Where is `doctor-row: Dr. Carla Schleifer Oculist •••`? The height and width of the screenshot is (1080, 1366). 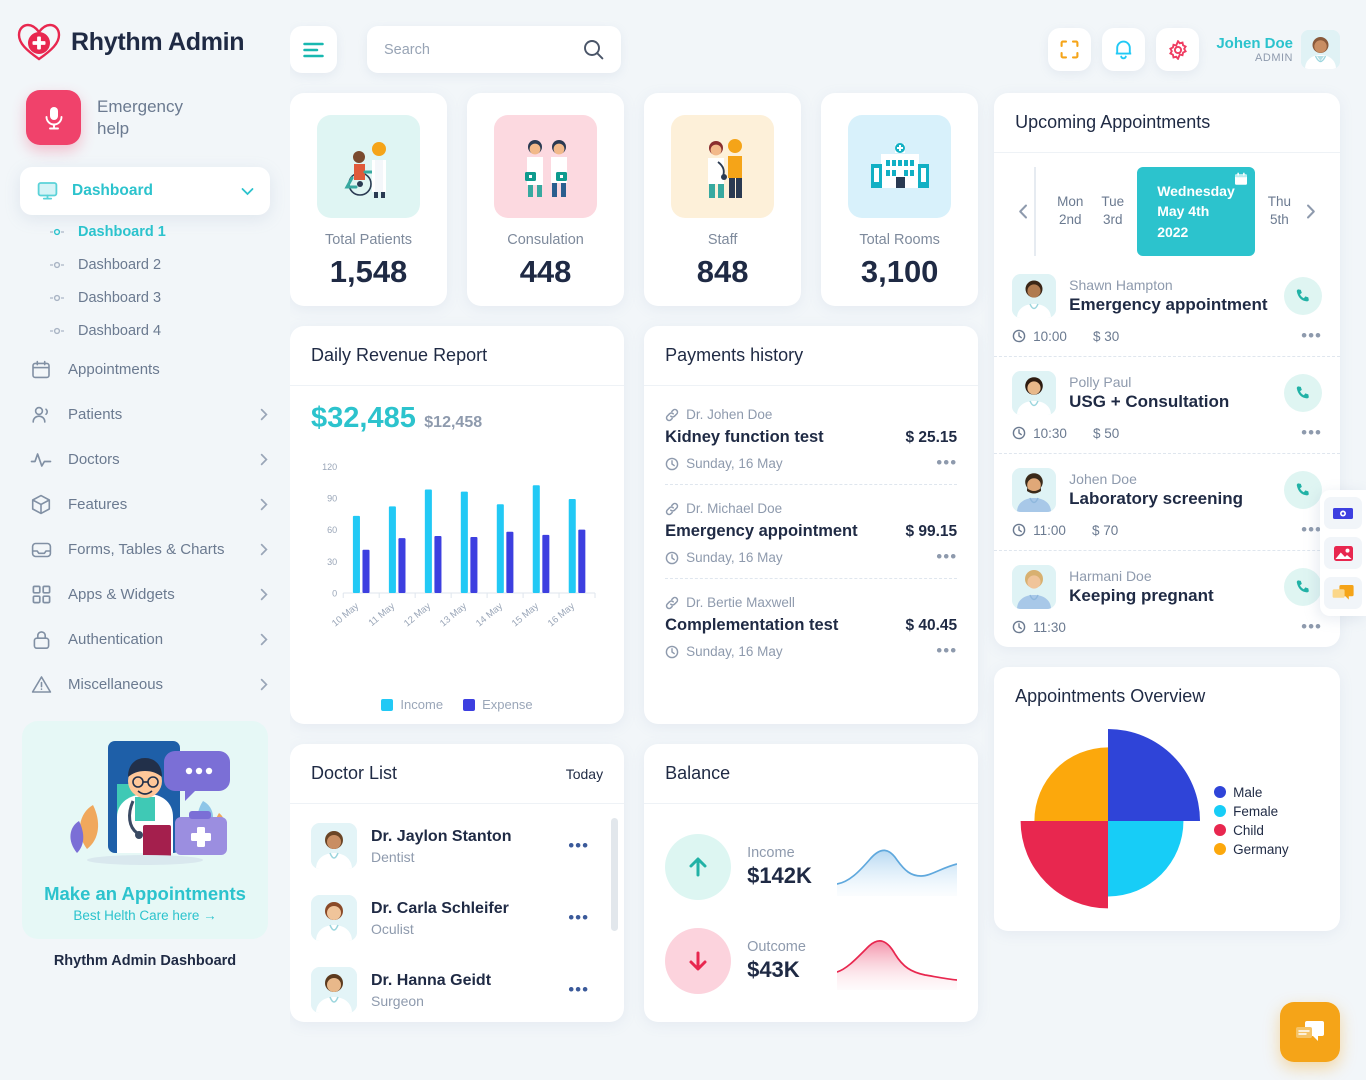
doctor-row: Dr. Carla Schleifer Oculist ••• is located at coordinates (457, 918).